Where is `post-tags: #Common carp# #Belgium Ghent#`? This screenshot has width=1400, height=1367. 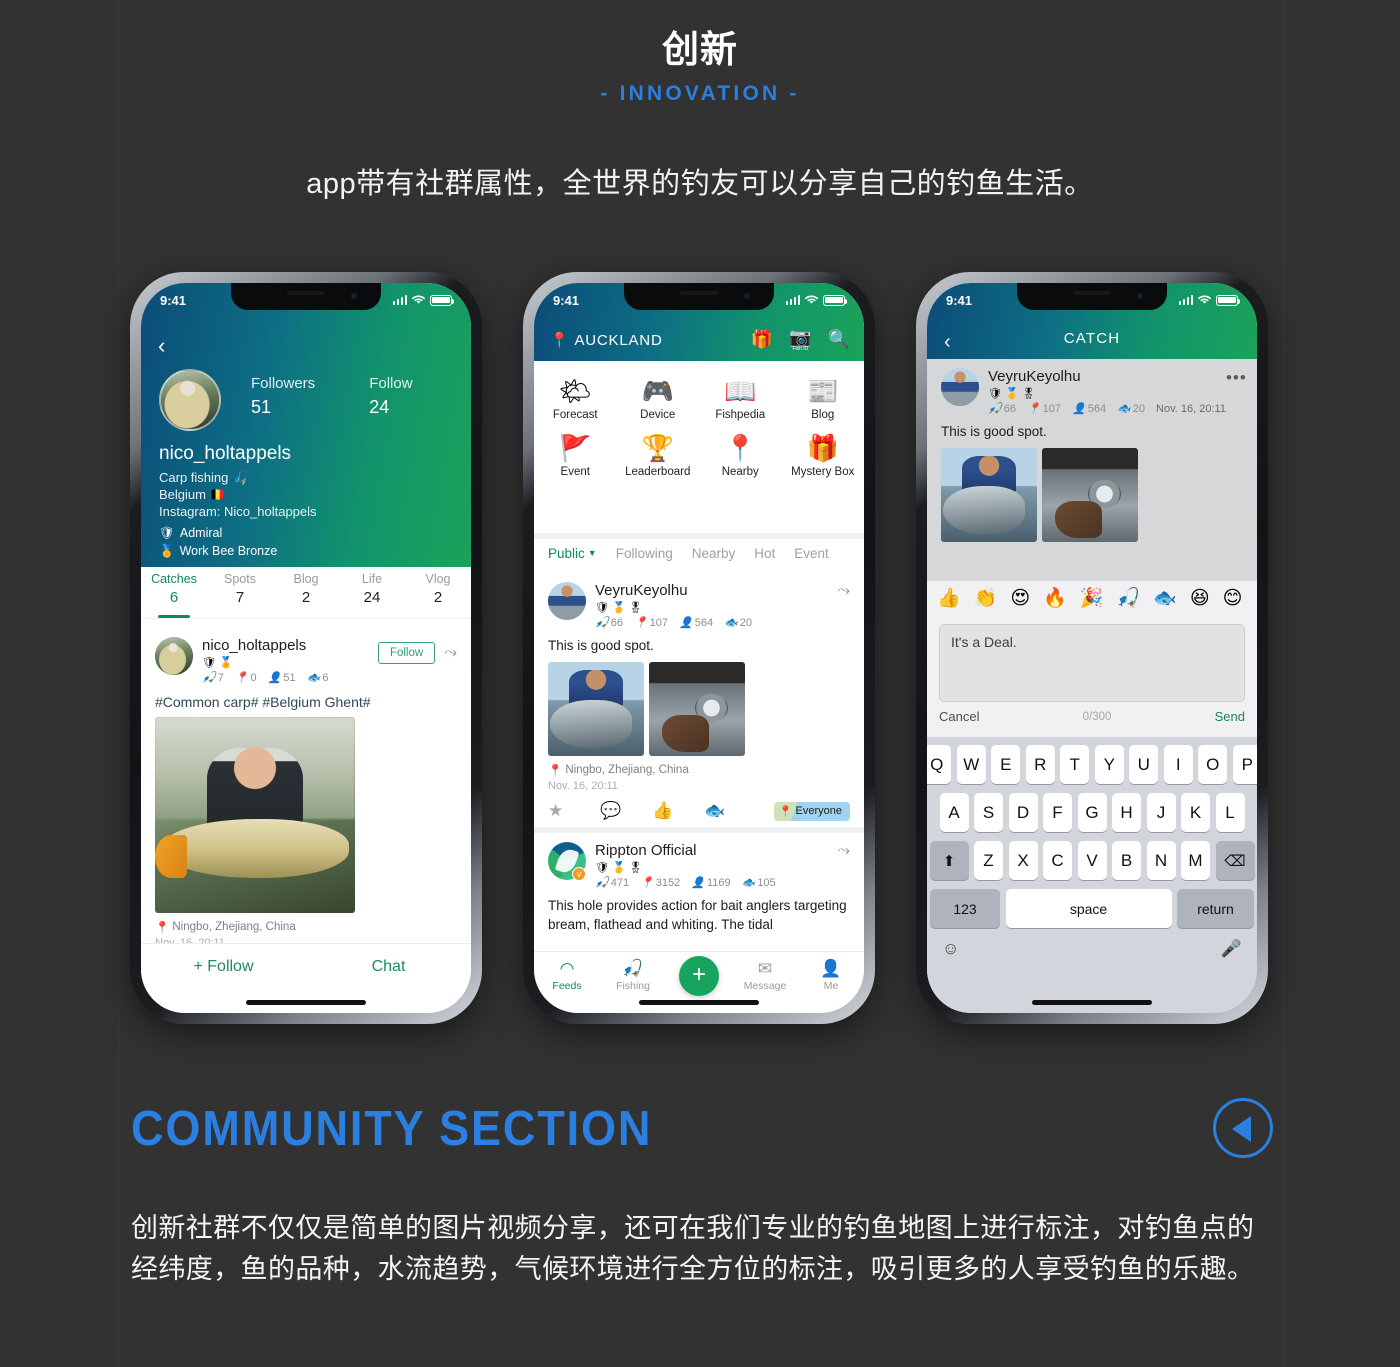
post-tags: #Common carp# #Belgium Ghent# is located at coordinates (306, 702).